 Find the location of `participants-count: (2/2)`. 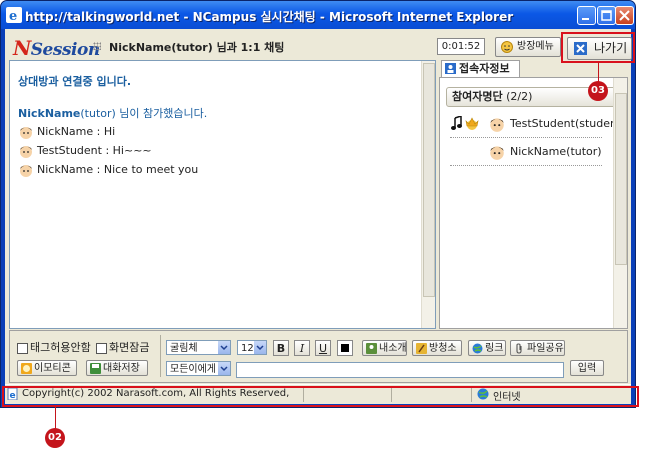

participants-count: (2/2) is located at coordinates (519, 96).